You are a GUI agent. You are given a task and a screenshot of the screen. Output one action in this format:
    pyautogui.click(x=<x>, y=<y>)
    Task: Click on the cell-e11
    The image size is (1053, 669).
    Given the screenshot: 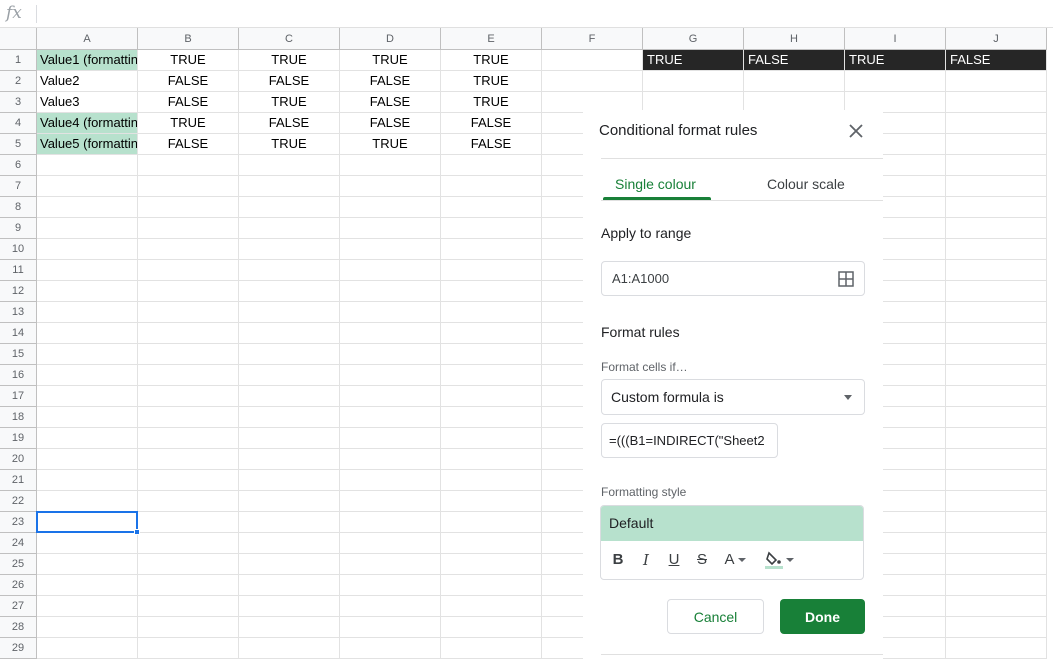 What is the action you would take?
    pyautogui.click(x=491, y=270)
    